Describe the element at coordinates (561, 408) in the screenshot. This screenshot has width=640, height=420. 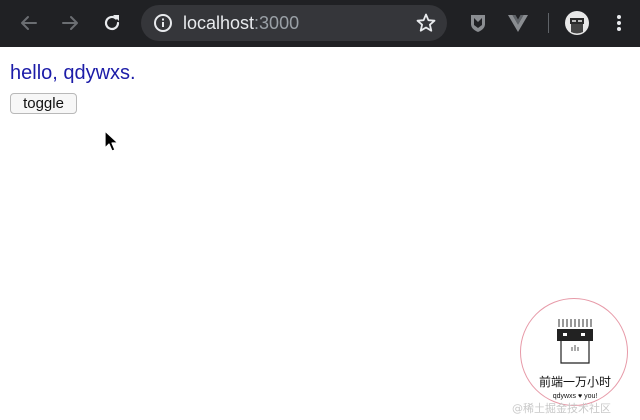
I see `site-watermark: @稀土掘金技术社区` at that location.